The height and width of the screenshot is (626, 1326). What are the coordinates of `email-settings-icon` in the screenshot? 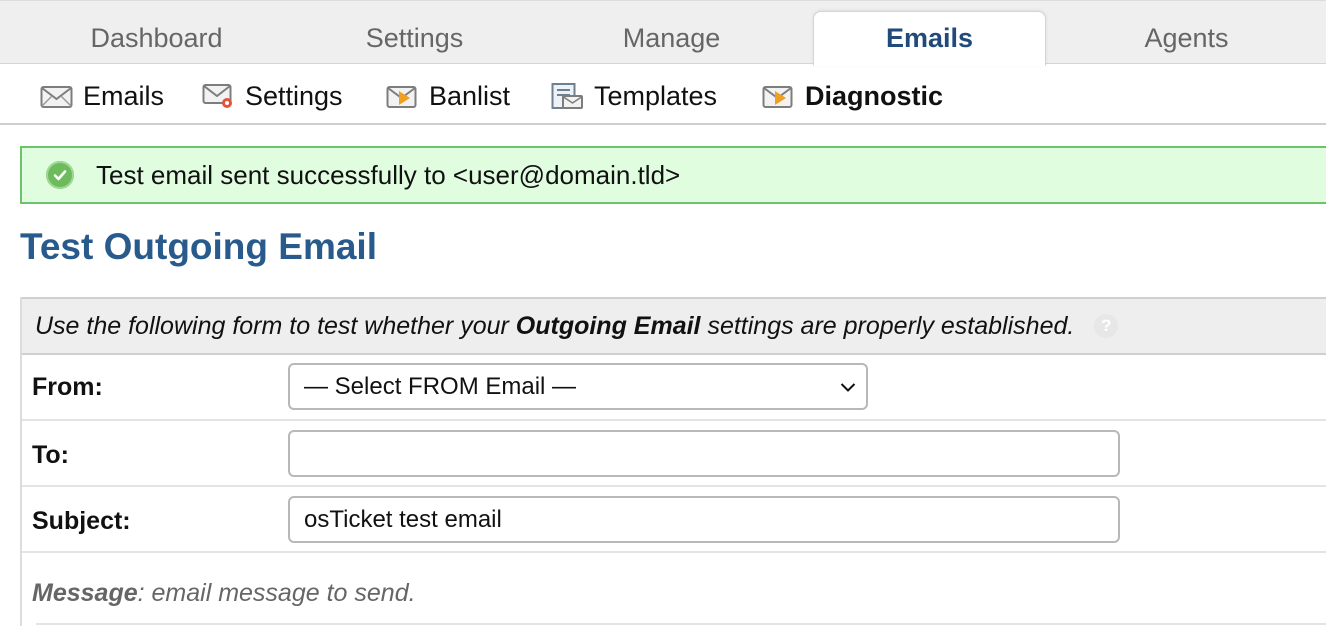 It's located at (218, 96).